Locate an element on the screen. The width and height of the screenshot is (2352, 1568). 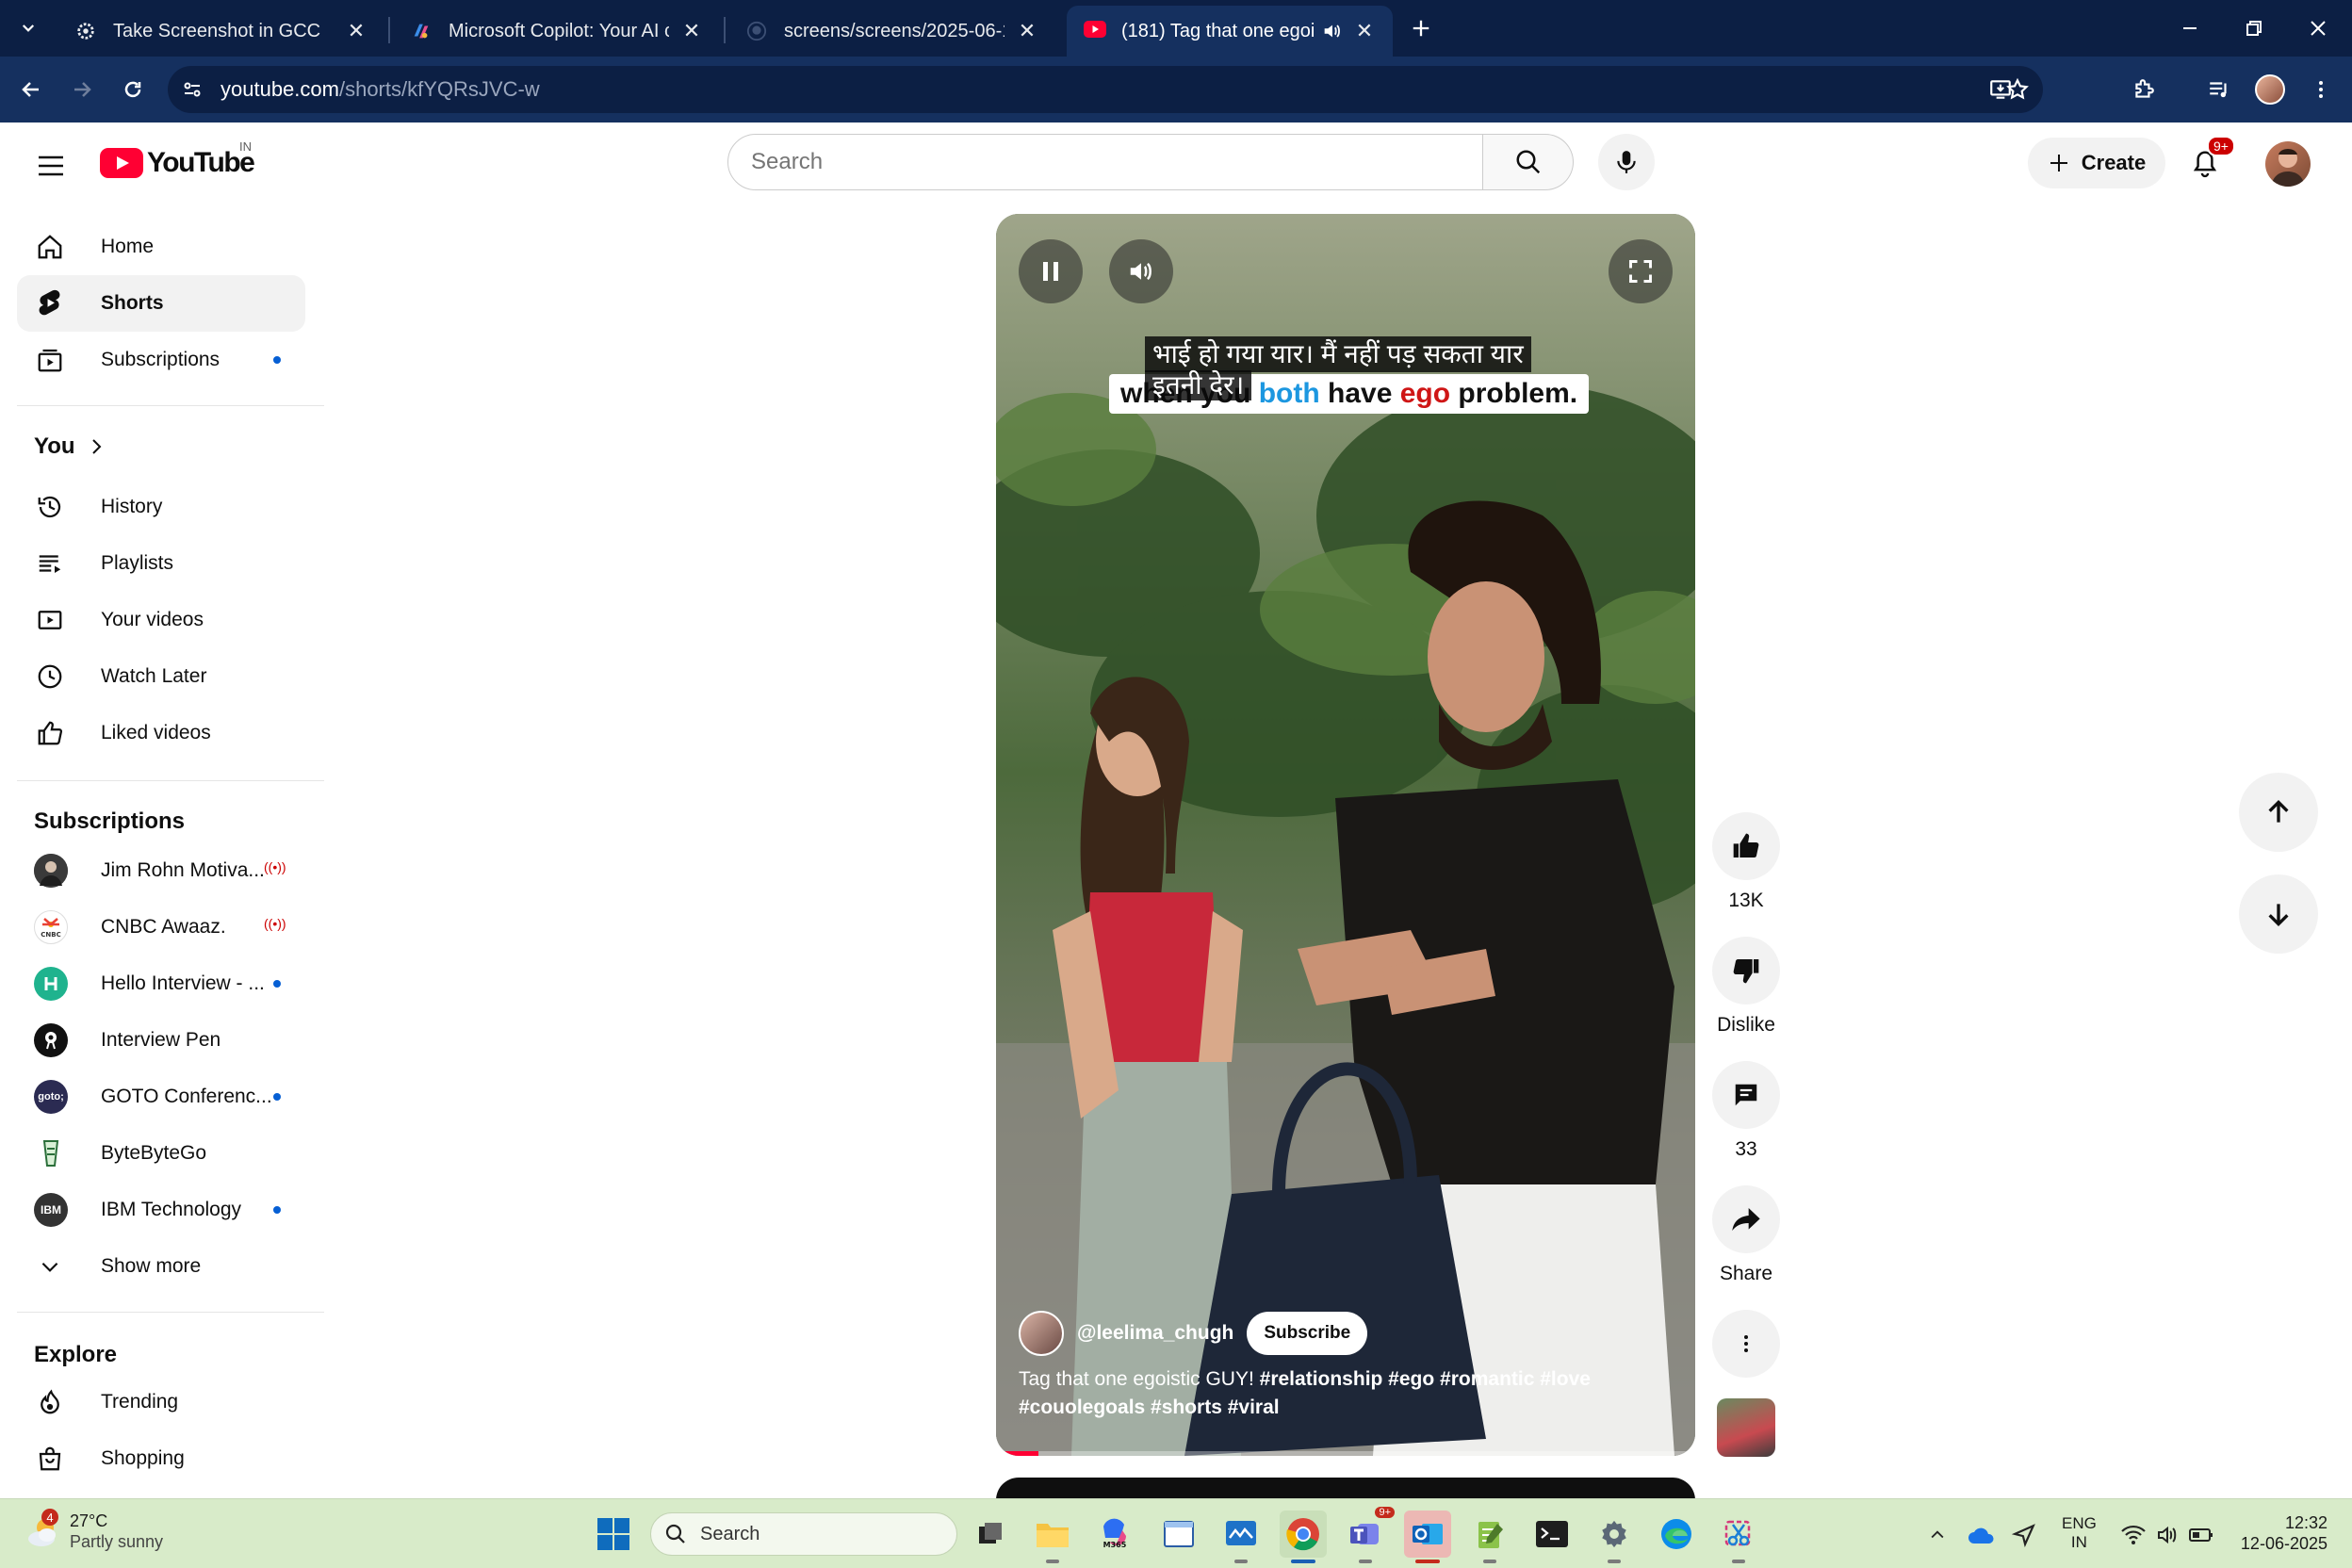
like-button is located at coordinates (1746, 846).